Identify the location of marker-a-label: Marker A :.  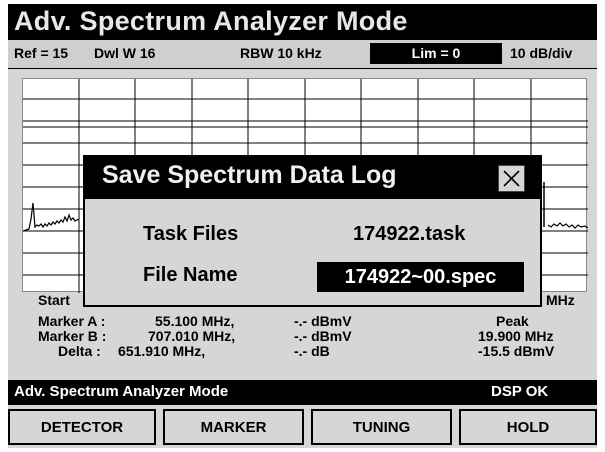
(72, 321).